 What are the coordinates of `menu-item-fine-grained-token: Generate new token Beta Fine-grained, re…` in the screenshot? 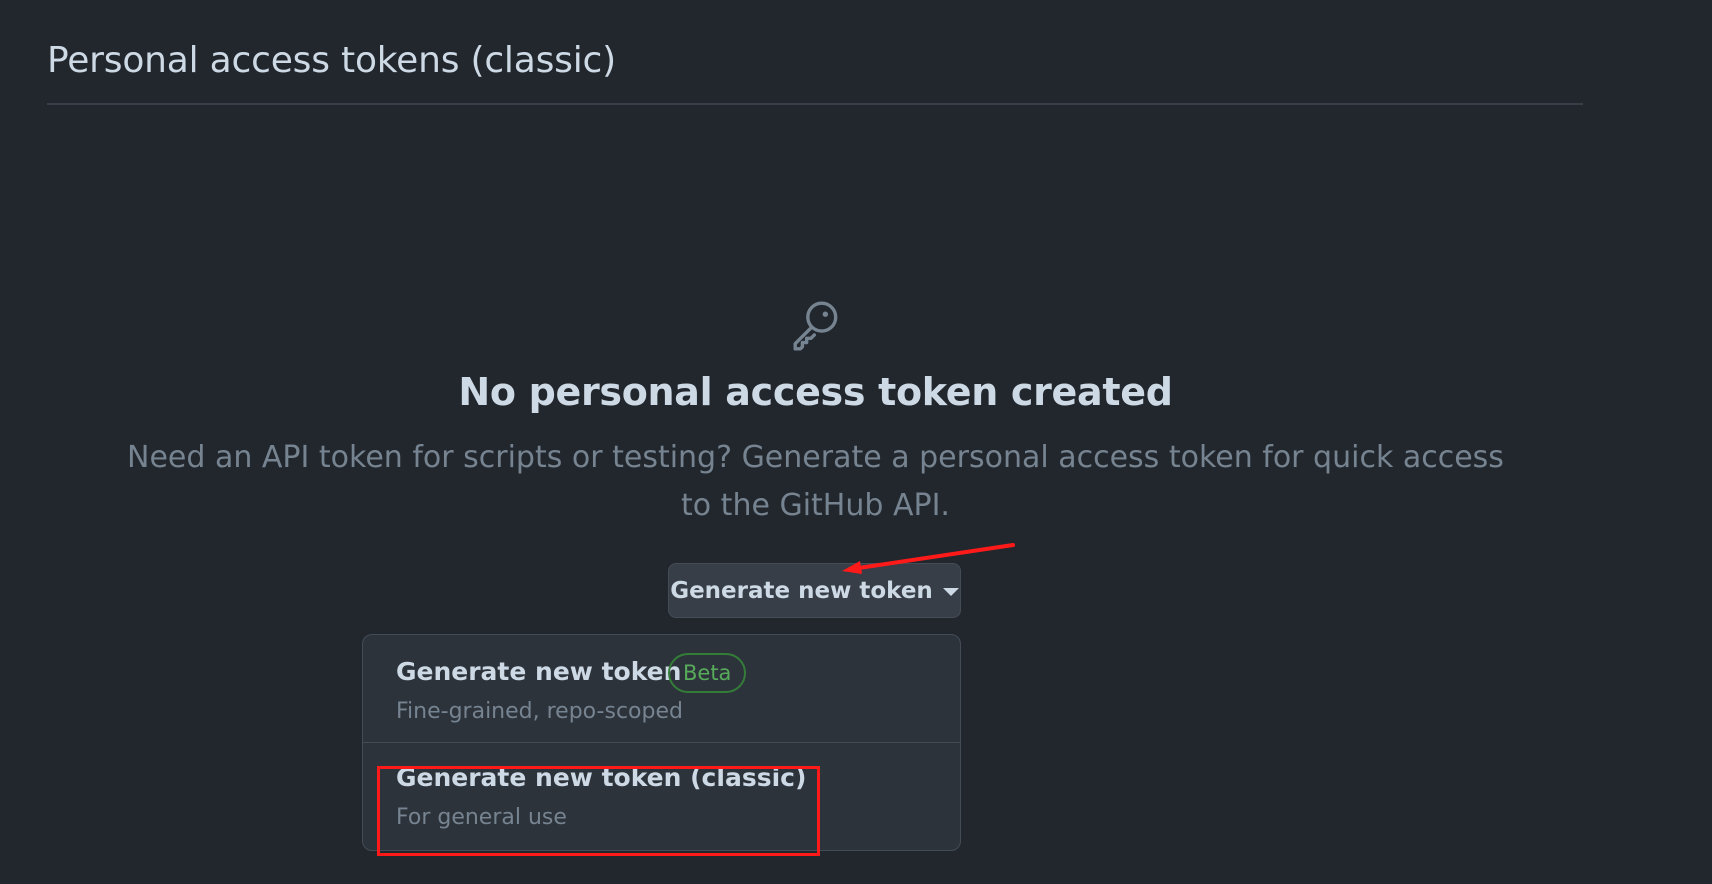 It's located at (661, 689).